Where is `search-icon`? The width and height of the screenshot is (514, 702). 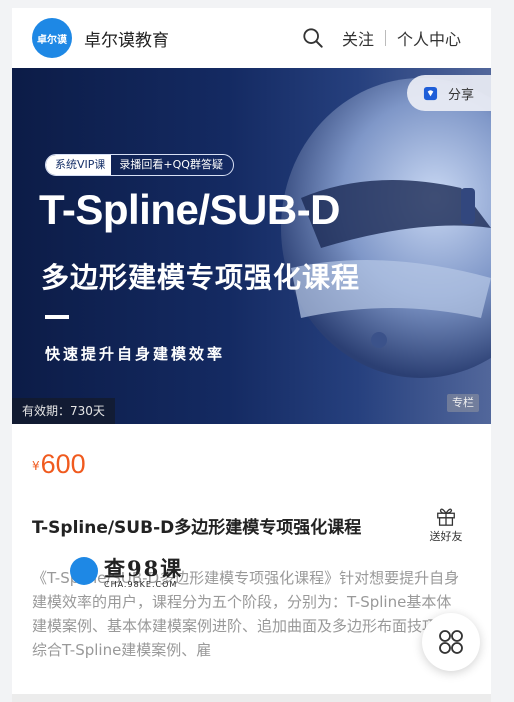 search-icon is located at coordinates (313, 38).